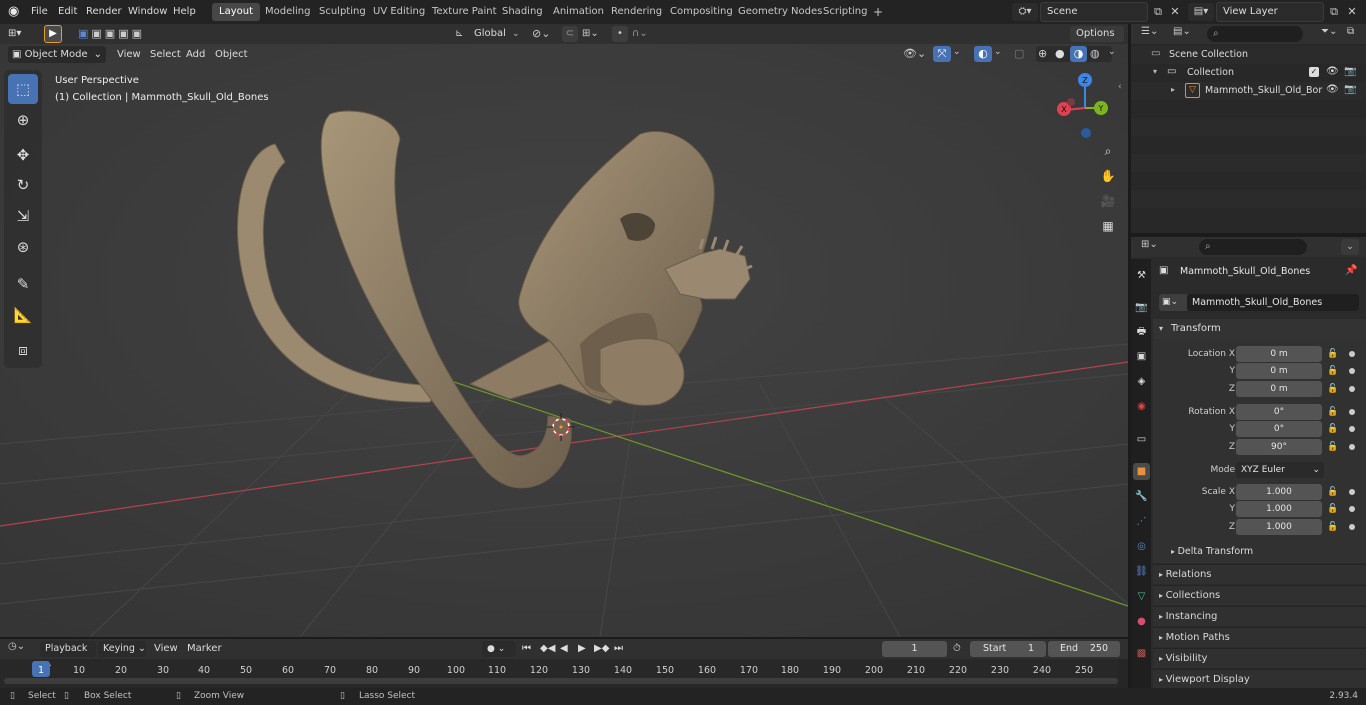  I want to click on rotation-y-field: 0°, so click(1279, 429).